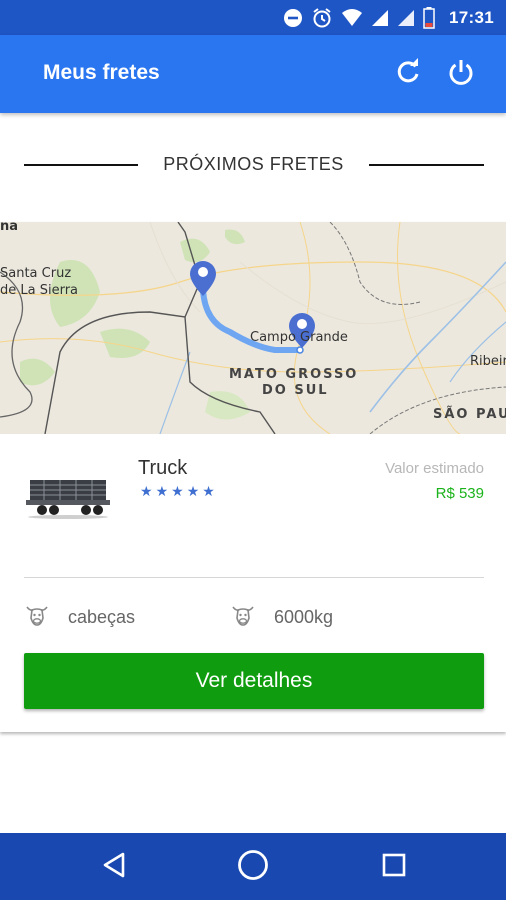  Describe the element at coordinates (434, 468) in the screenshot. I see `estimate-label: Valor estimado` at that location.